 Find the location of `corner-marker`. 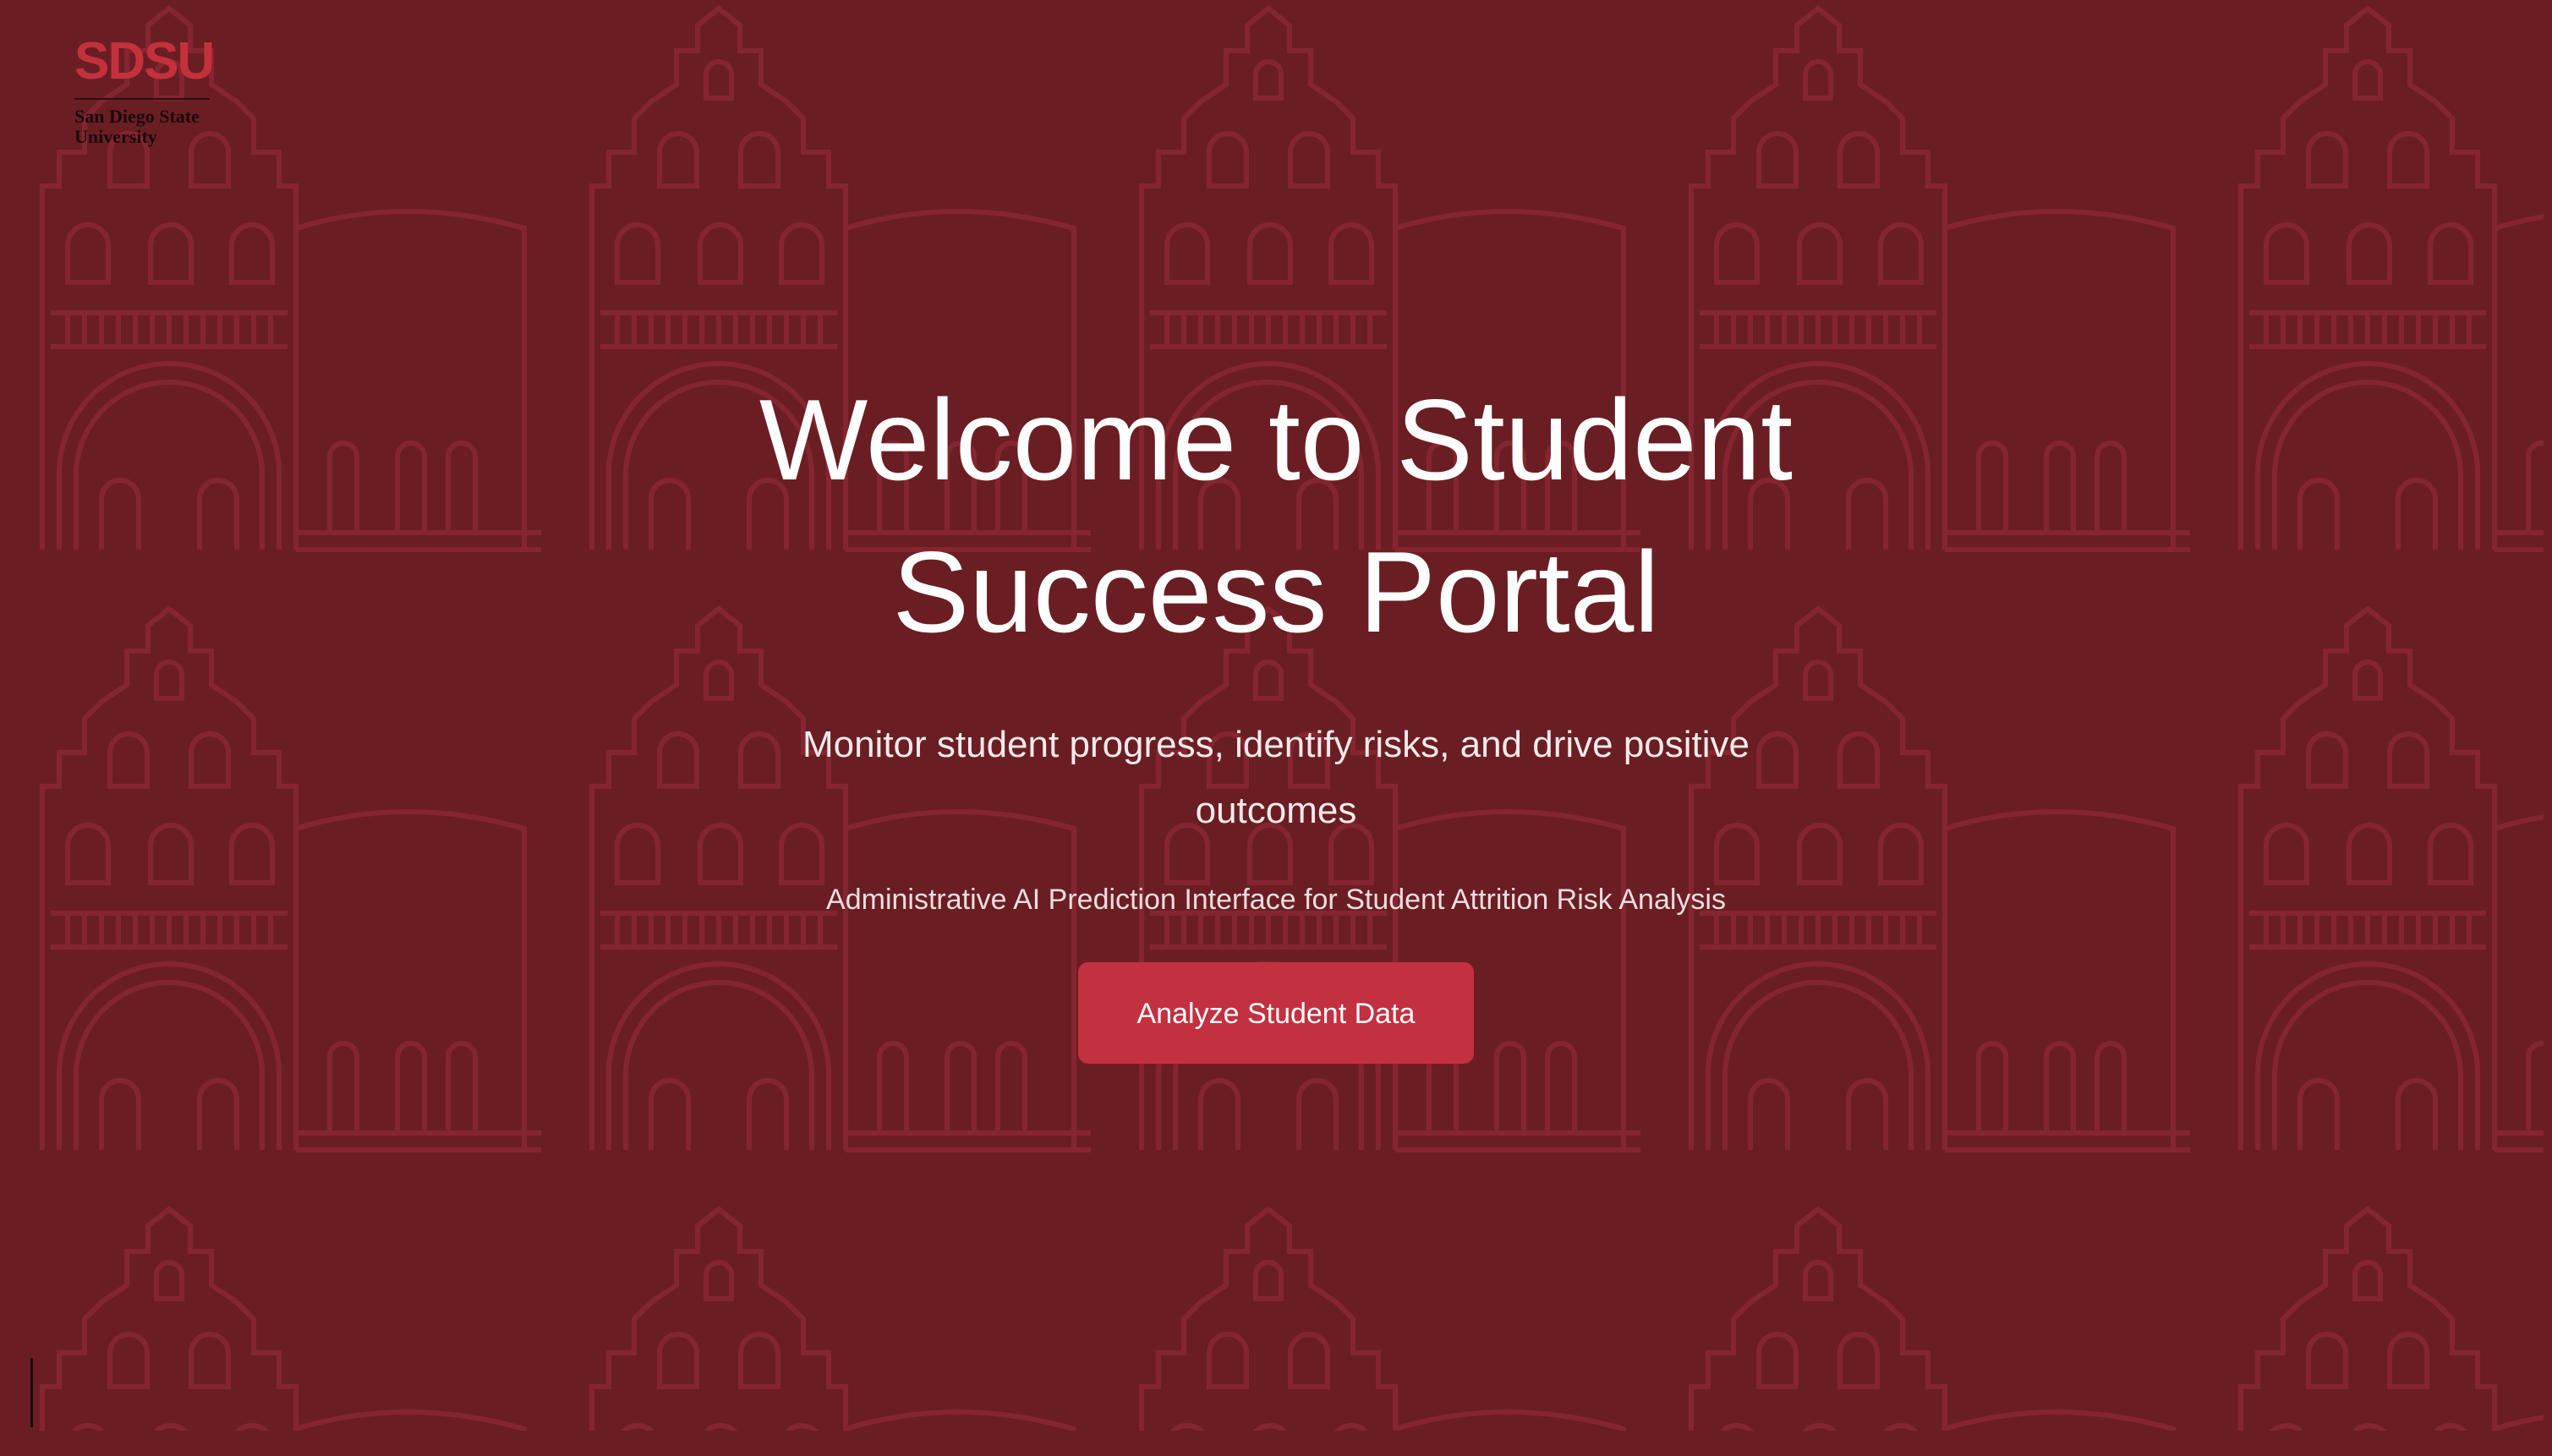

corner-marker is located at coordinates (32, 1393).